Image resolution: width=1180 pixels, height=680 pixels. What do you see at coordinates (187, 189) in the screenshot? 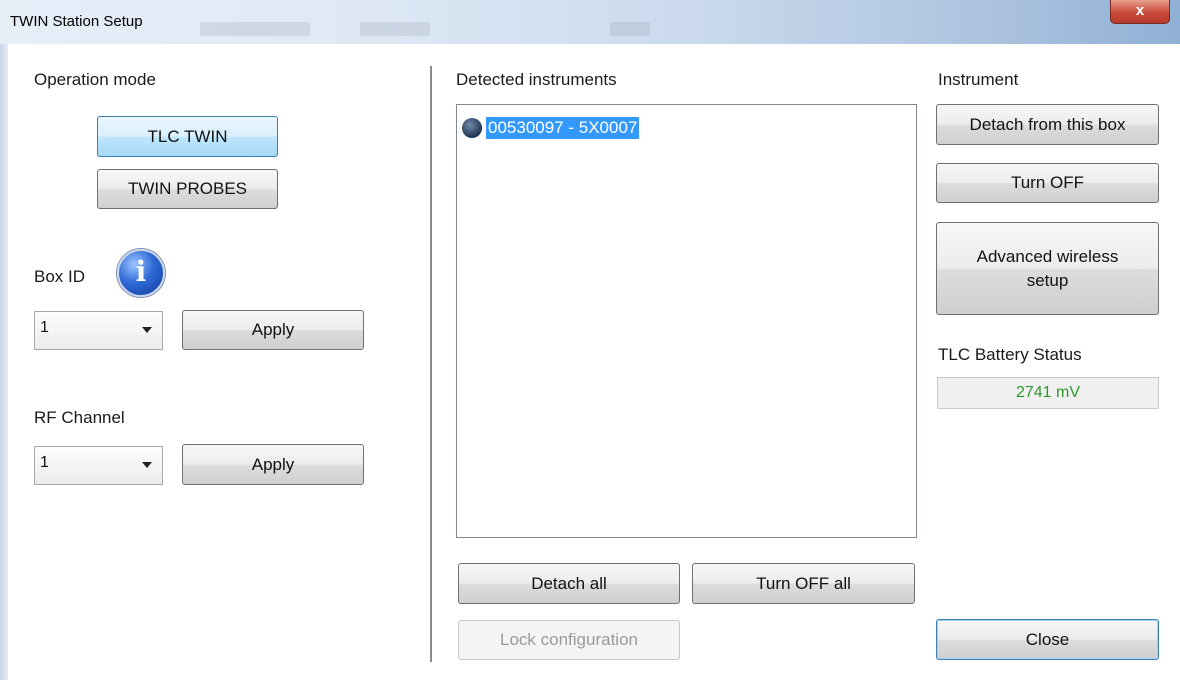
I see `twin-probes-button: TWIN PROBES` at bounding box center [187, 189].